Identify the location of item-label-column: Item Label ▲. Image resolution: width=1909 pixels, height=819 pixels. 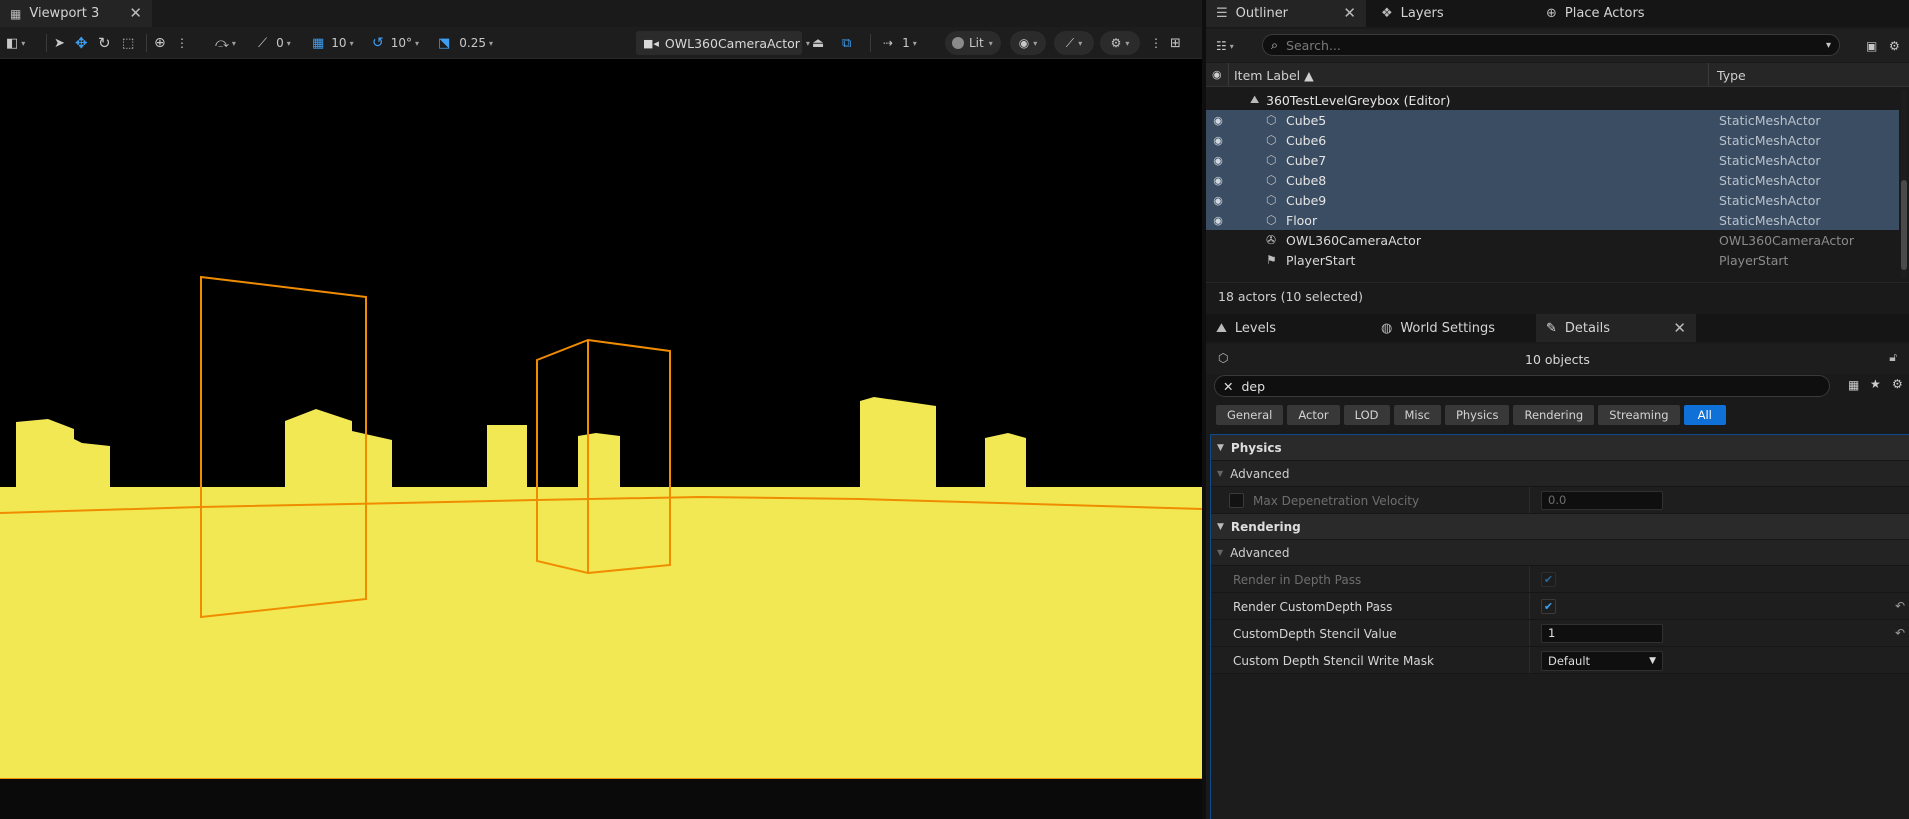
(1274, 75).